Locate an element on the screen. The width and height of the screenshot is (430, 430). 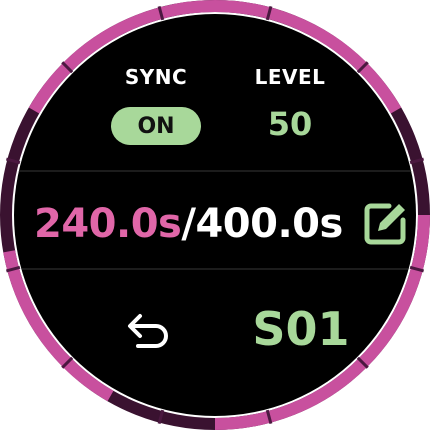
edit-icon is located at coordinates (385, 224).